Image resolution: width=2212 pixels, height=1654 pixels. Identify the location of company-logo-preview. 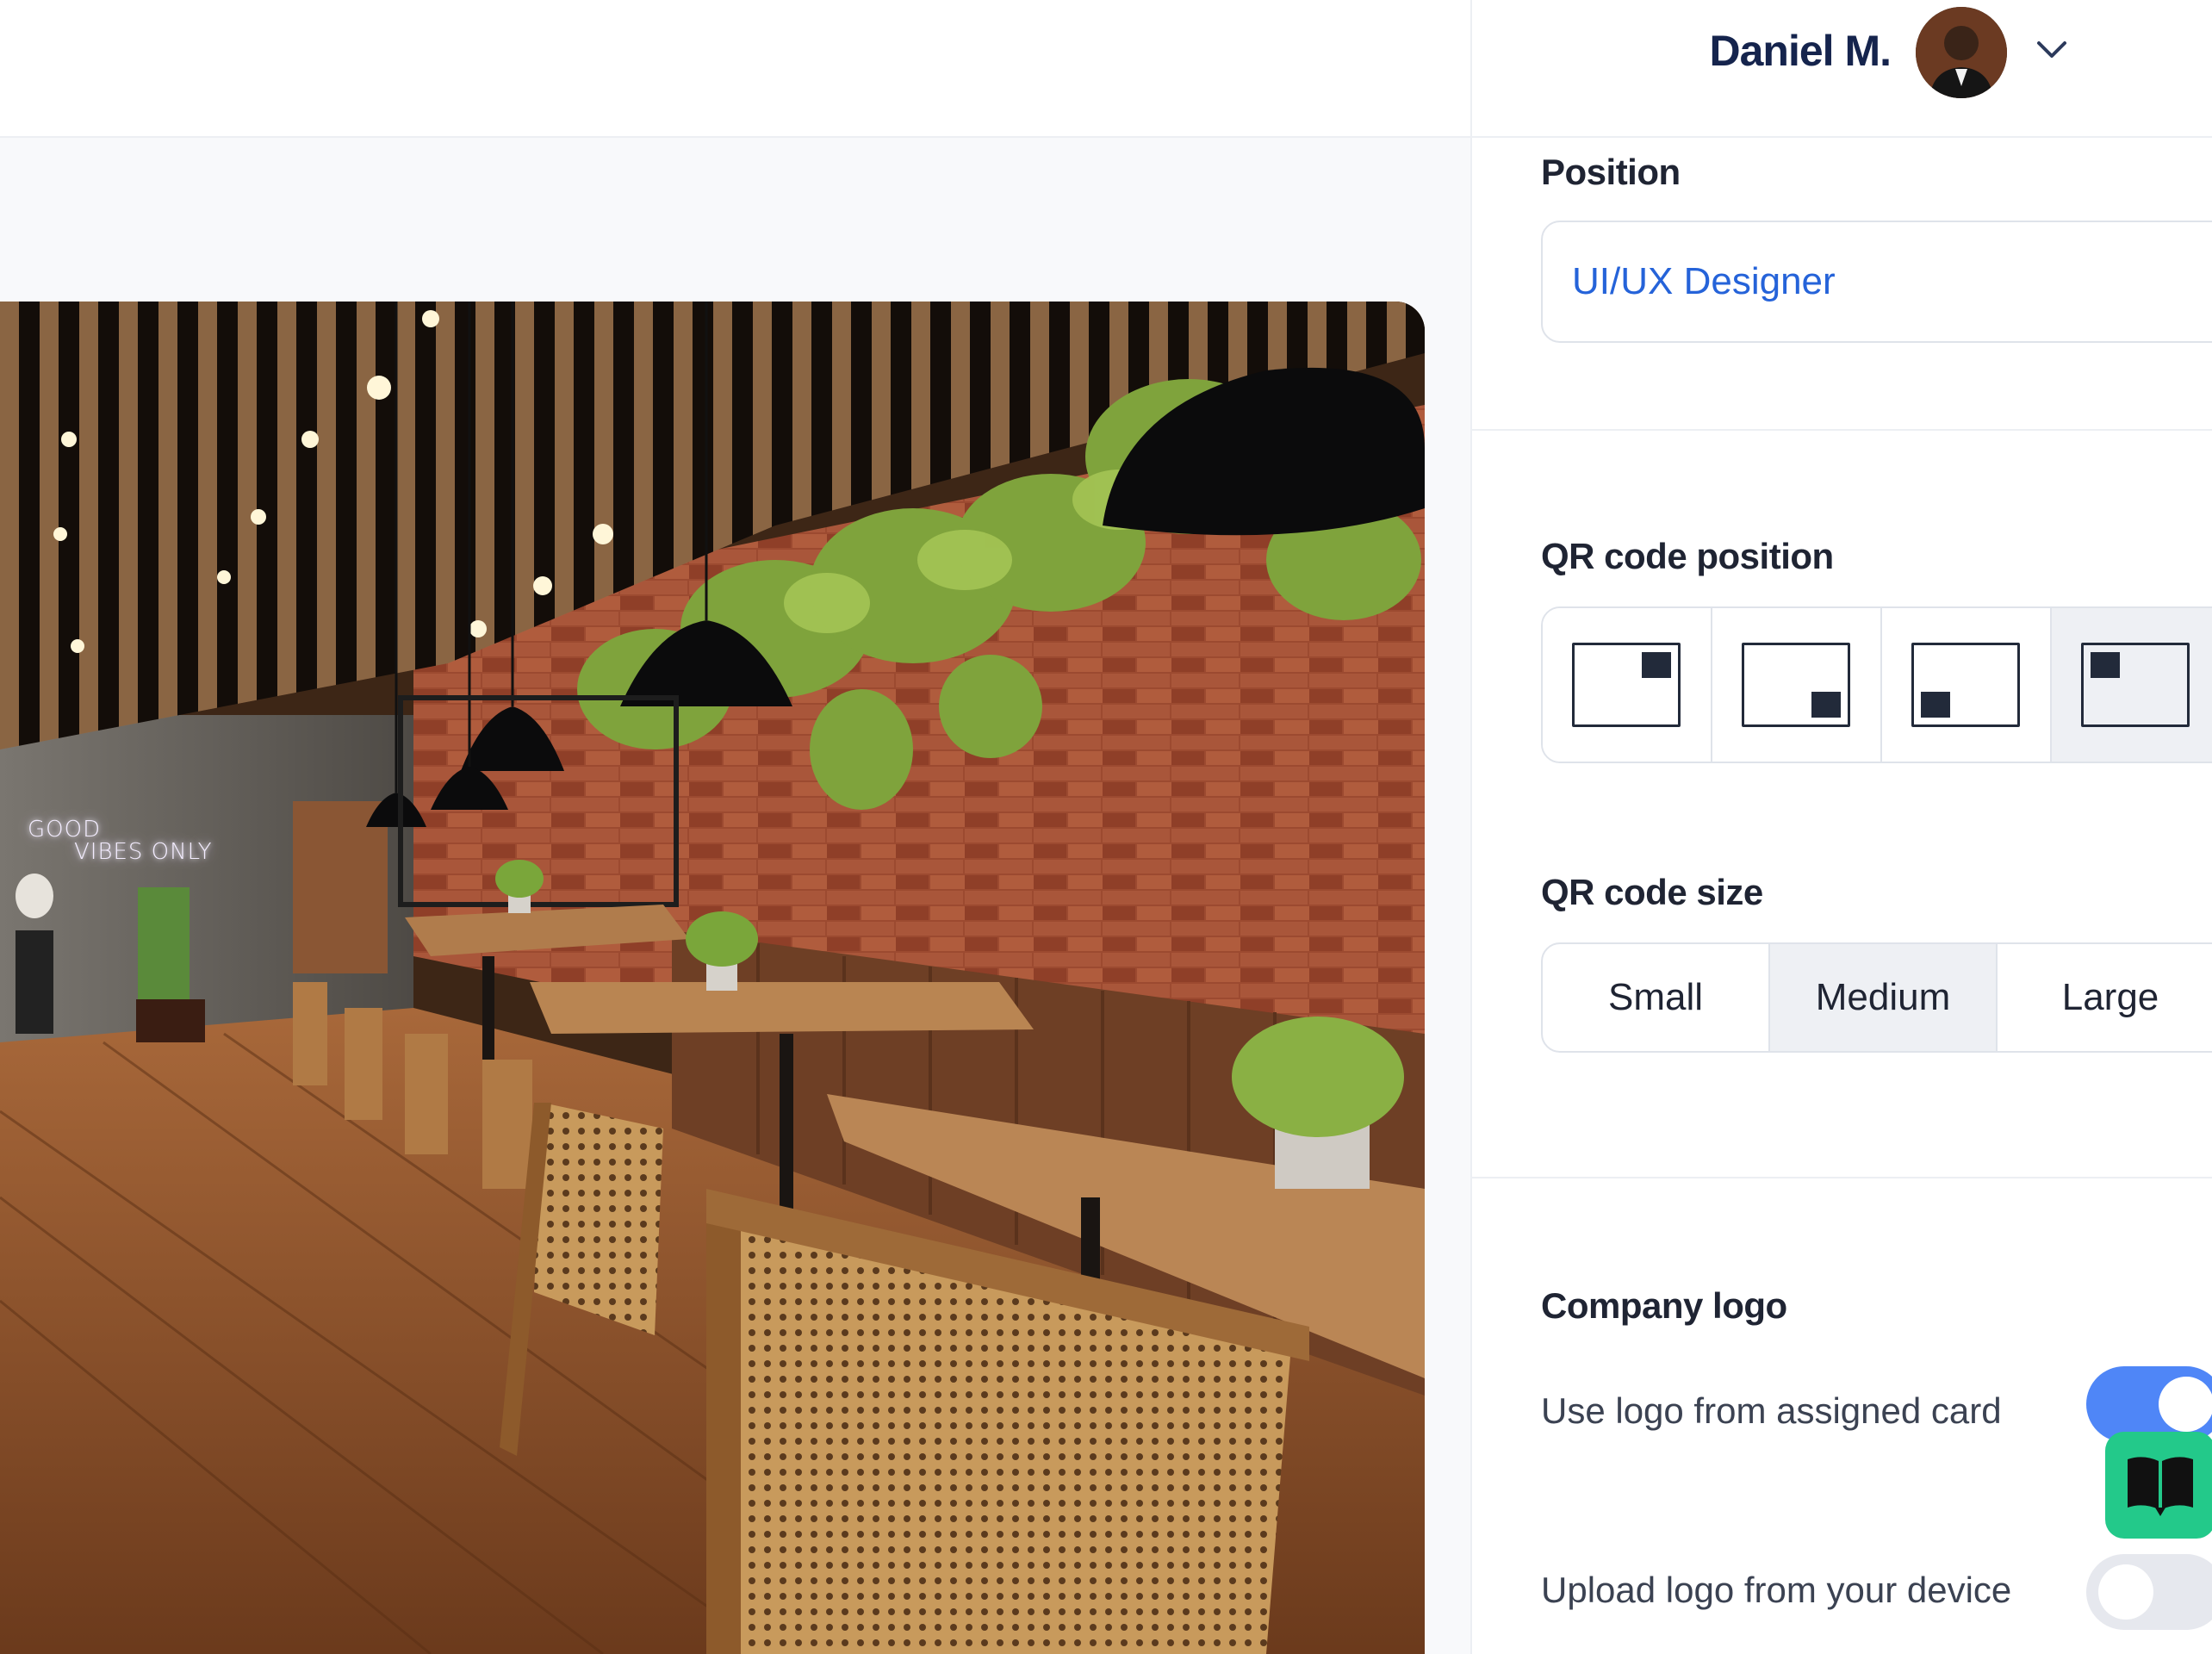
(2158, 1486).